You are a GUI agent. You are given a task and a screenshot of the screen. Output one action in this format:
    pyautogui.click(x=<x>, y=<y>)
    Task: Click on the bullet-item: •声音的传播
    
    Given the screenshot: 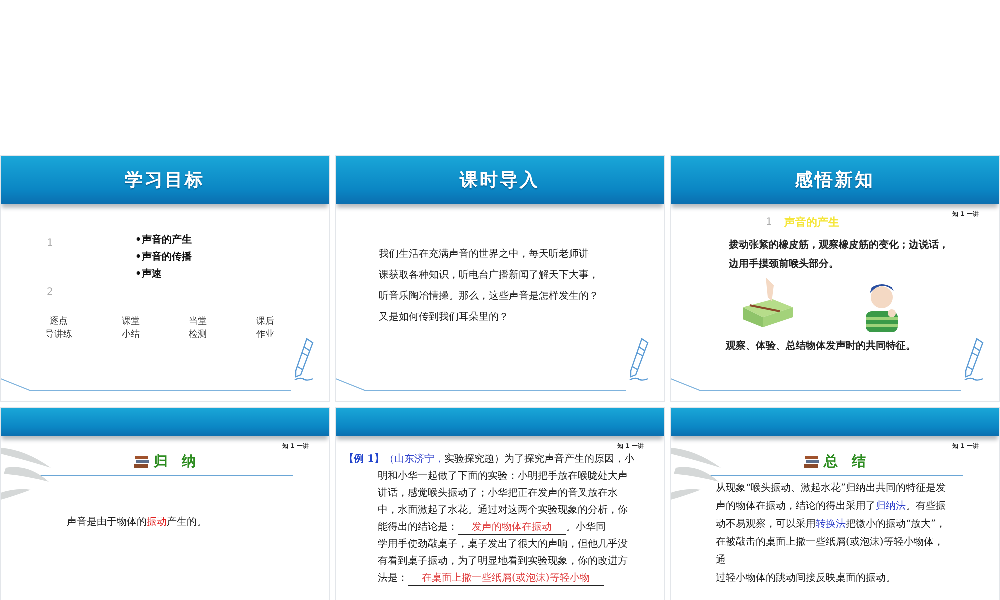 What is the action you would take?
    pyautogui.click(x=163, y=257)
    